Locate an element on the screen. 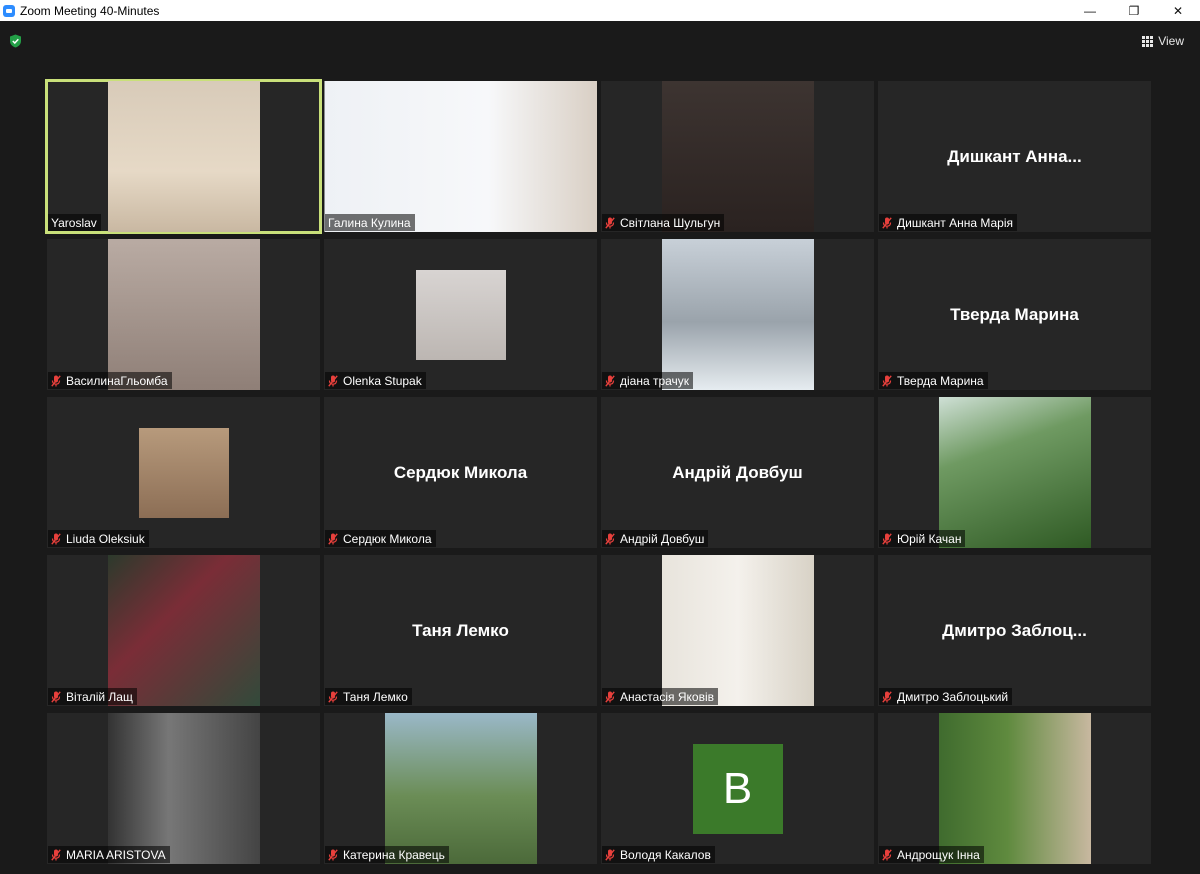  participant-tile: Olenka Stupak is located at coordinates (460, 314).